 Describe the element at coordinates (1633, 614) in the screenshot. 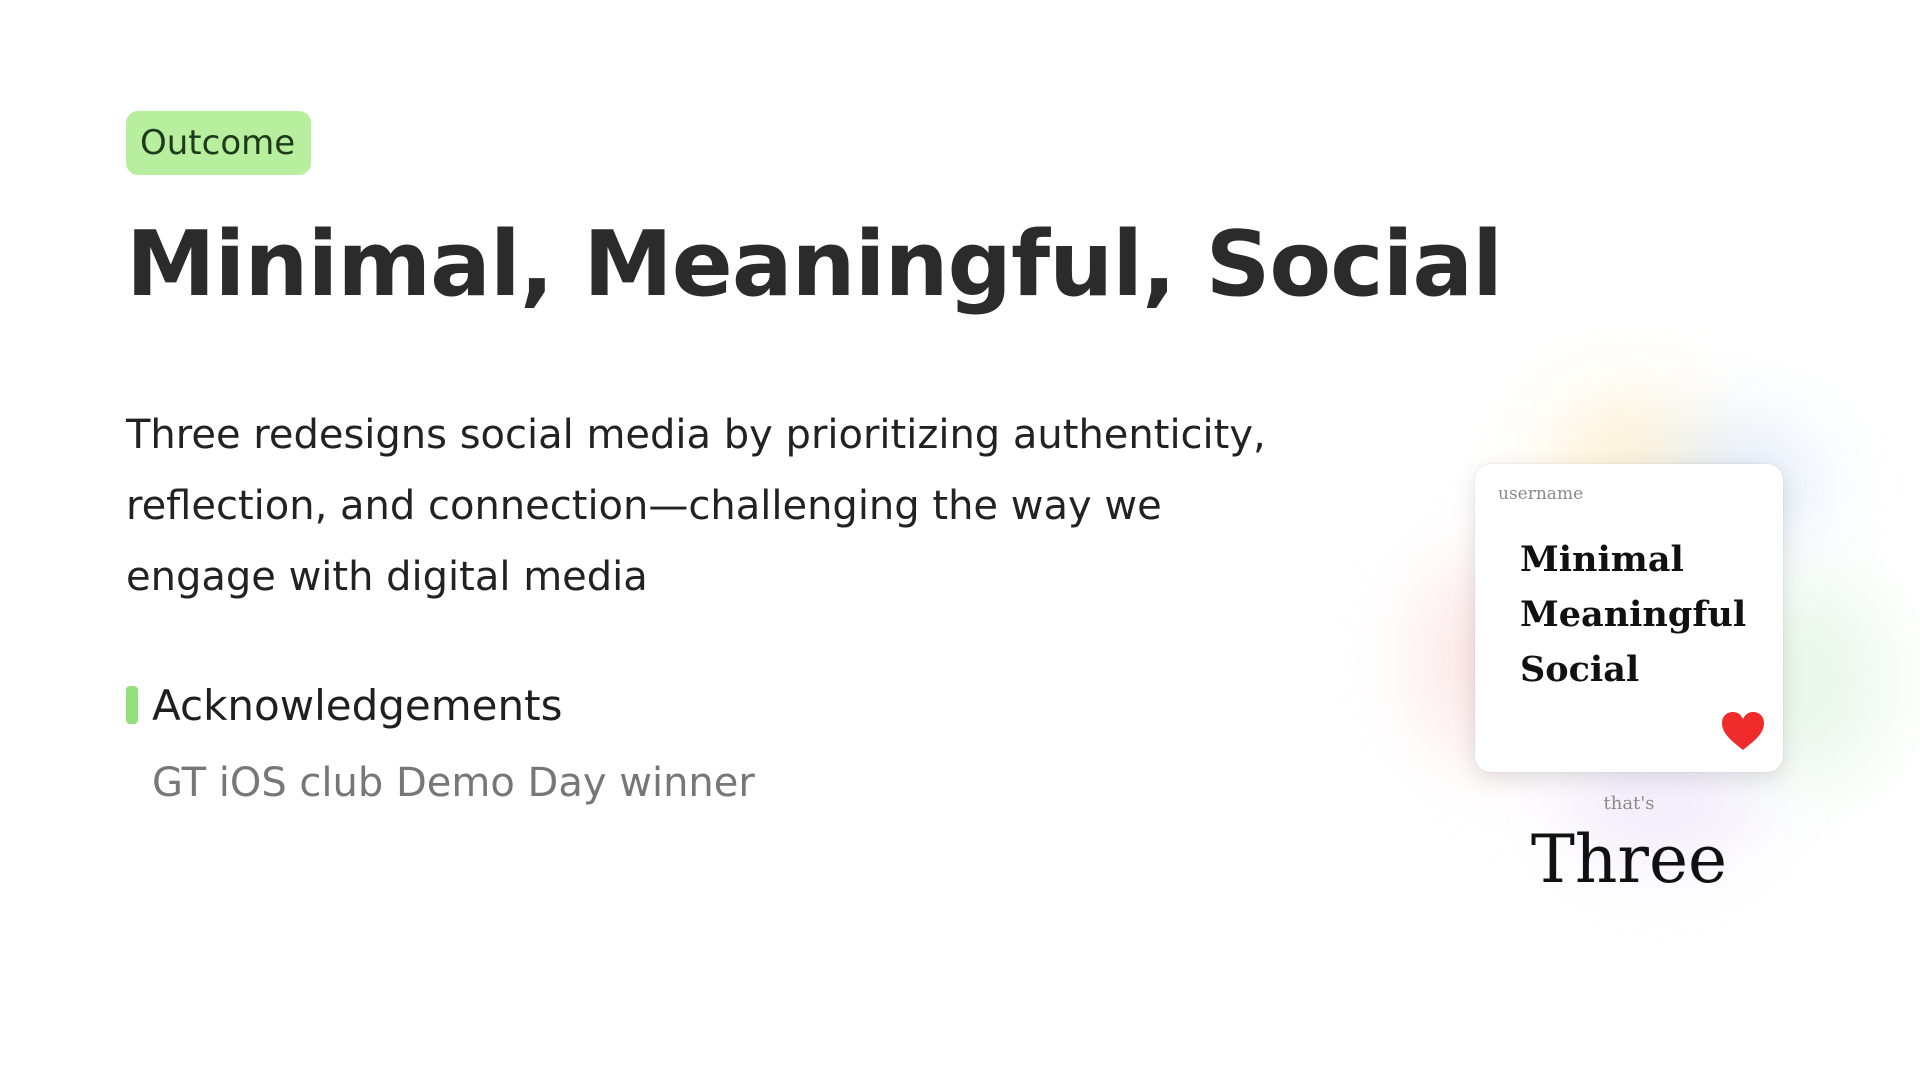

I see `post-line-meaningful: Meaningful` at that location.